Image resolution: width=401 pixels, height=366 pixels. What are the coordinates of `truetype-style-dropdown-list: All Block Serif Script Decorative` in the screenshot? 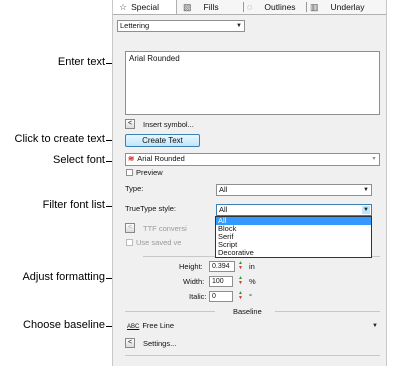 It's located at (293, 237).